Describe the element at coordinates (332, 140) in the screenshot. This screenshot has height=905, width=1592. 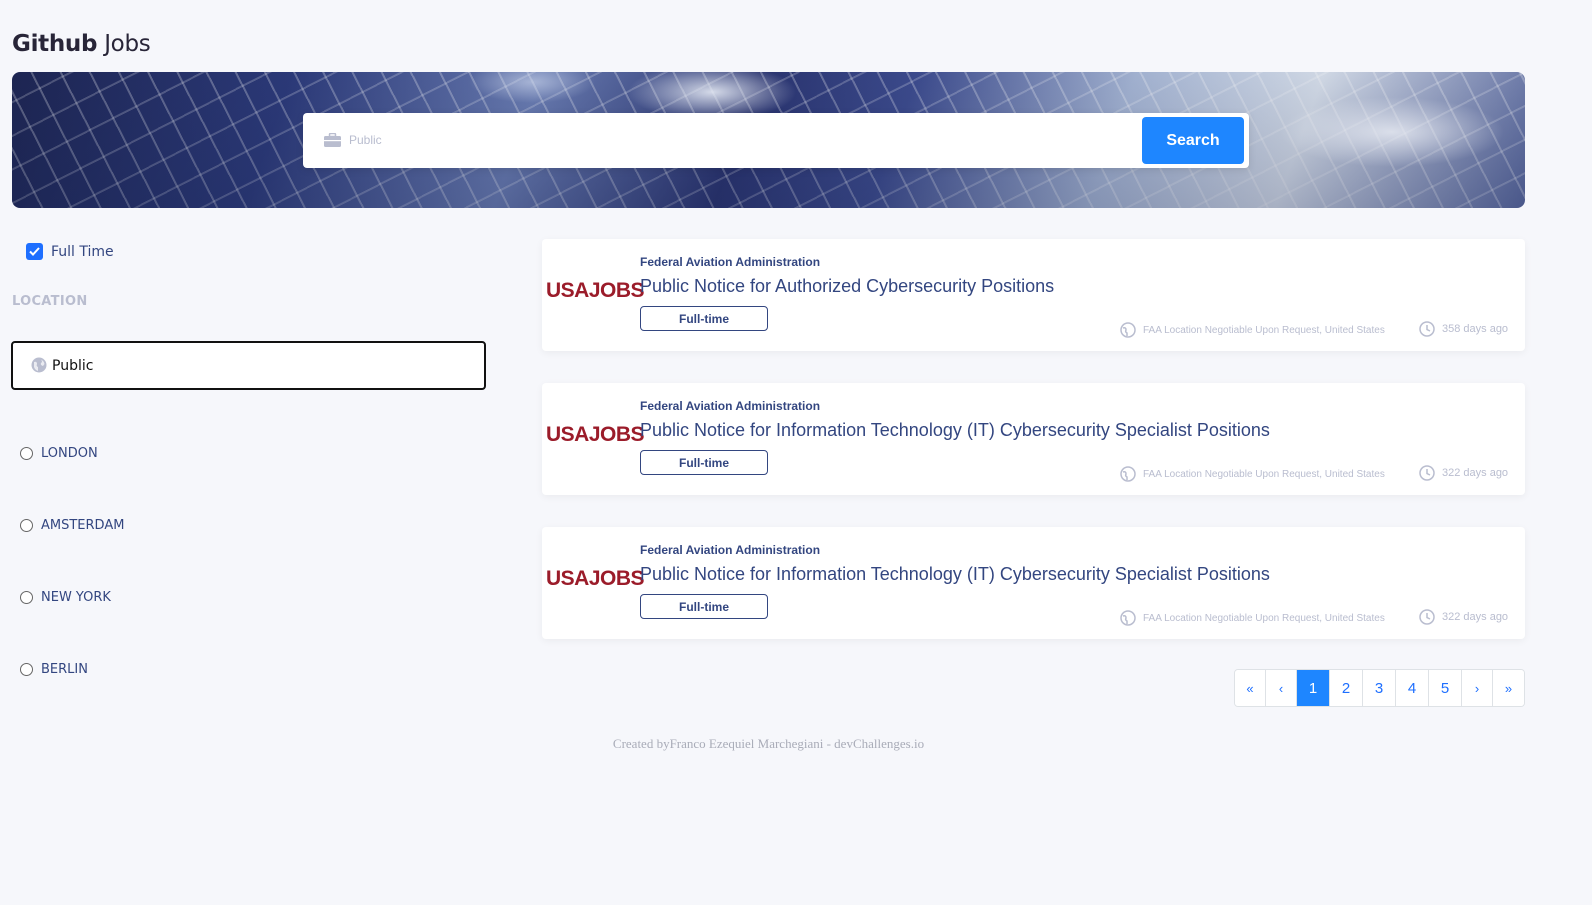
I see `briefcase-icon` at that location.